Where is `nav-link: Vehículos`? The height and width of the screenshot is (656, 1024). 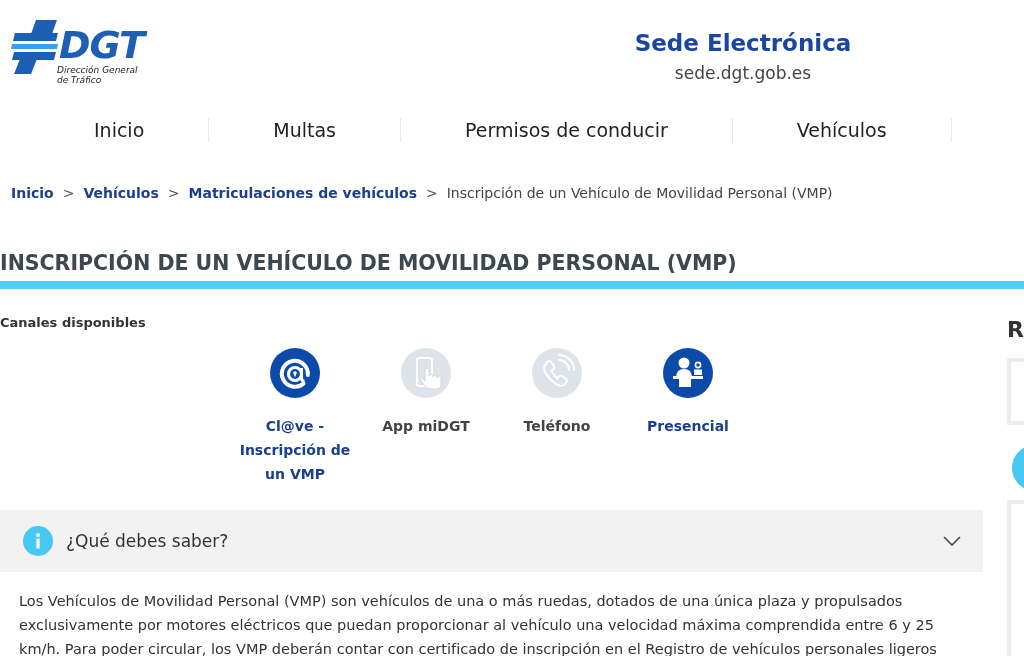
nav-link: Vehículos is located at coordinates (842, 130).